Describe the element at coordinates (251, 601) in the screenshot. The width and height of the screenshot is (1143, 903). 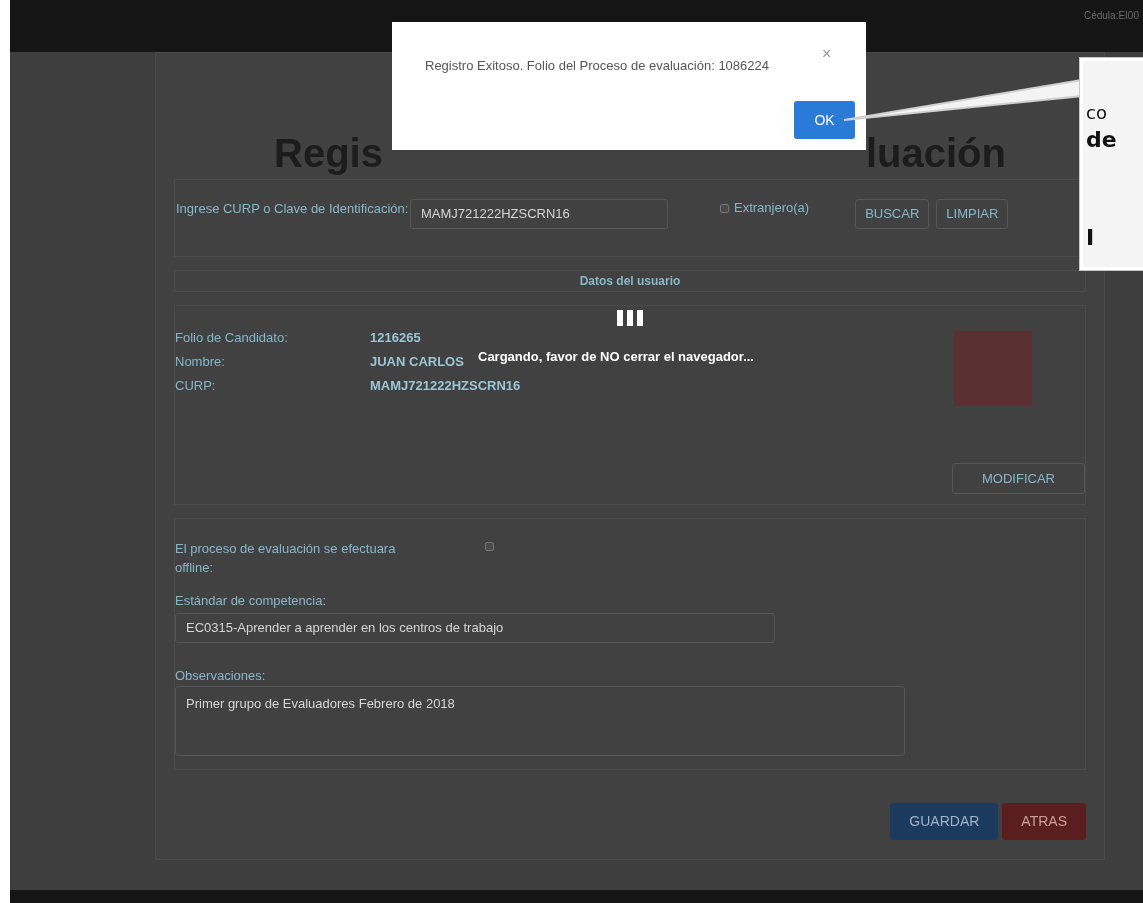
I see `standard-label: Estándar de competencia:` at that location.